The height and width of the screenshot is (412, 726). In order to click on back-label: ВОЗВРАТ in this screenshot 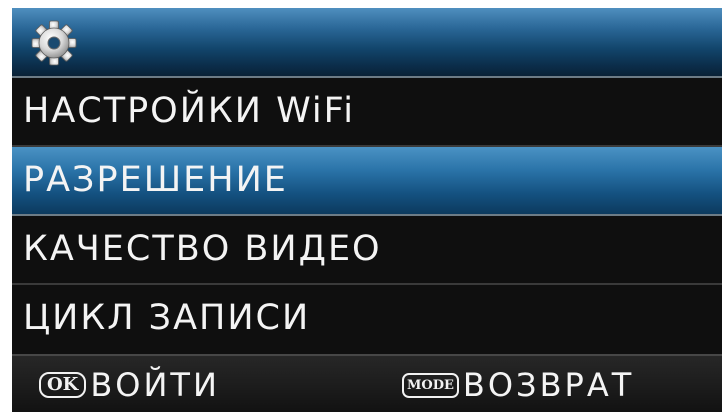, I will do `click(548, 385)`.